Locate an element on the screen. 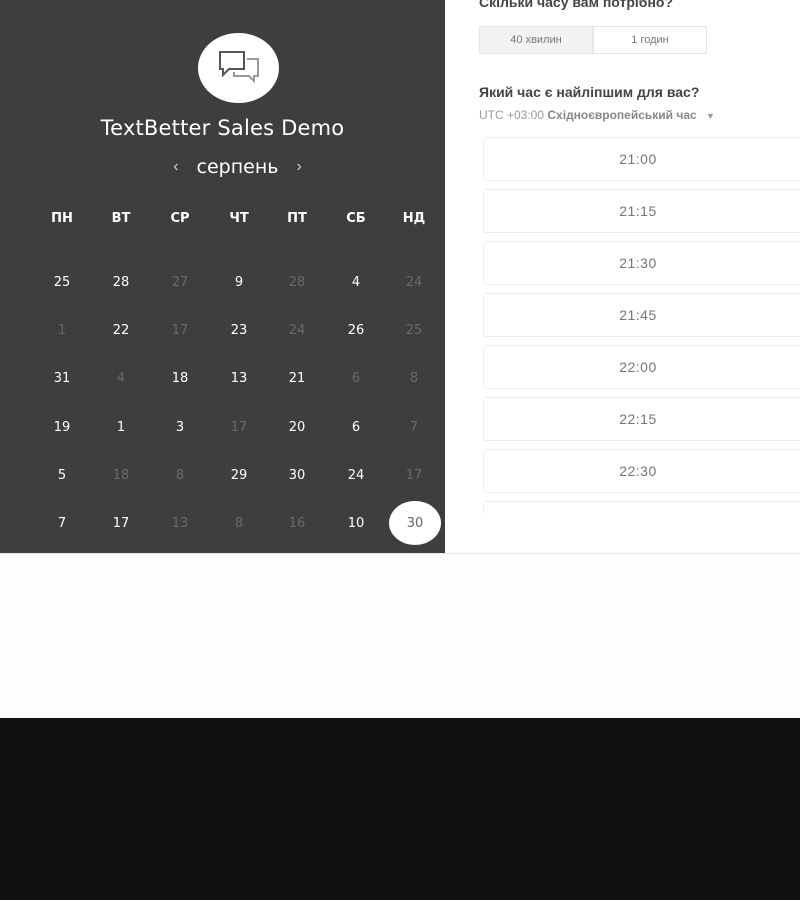 This screenshot has width=800, height=900. calendar-day: 31 is located at coordinates (62, 378).